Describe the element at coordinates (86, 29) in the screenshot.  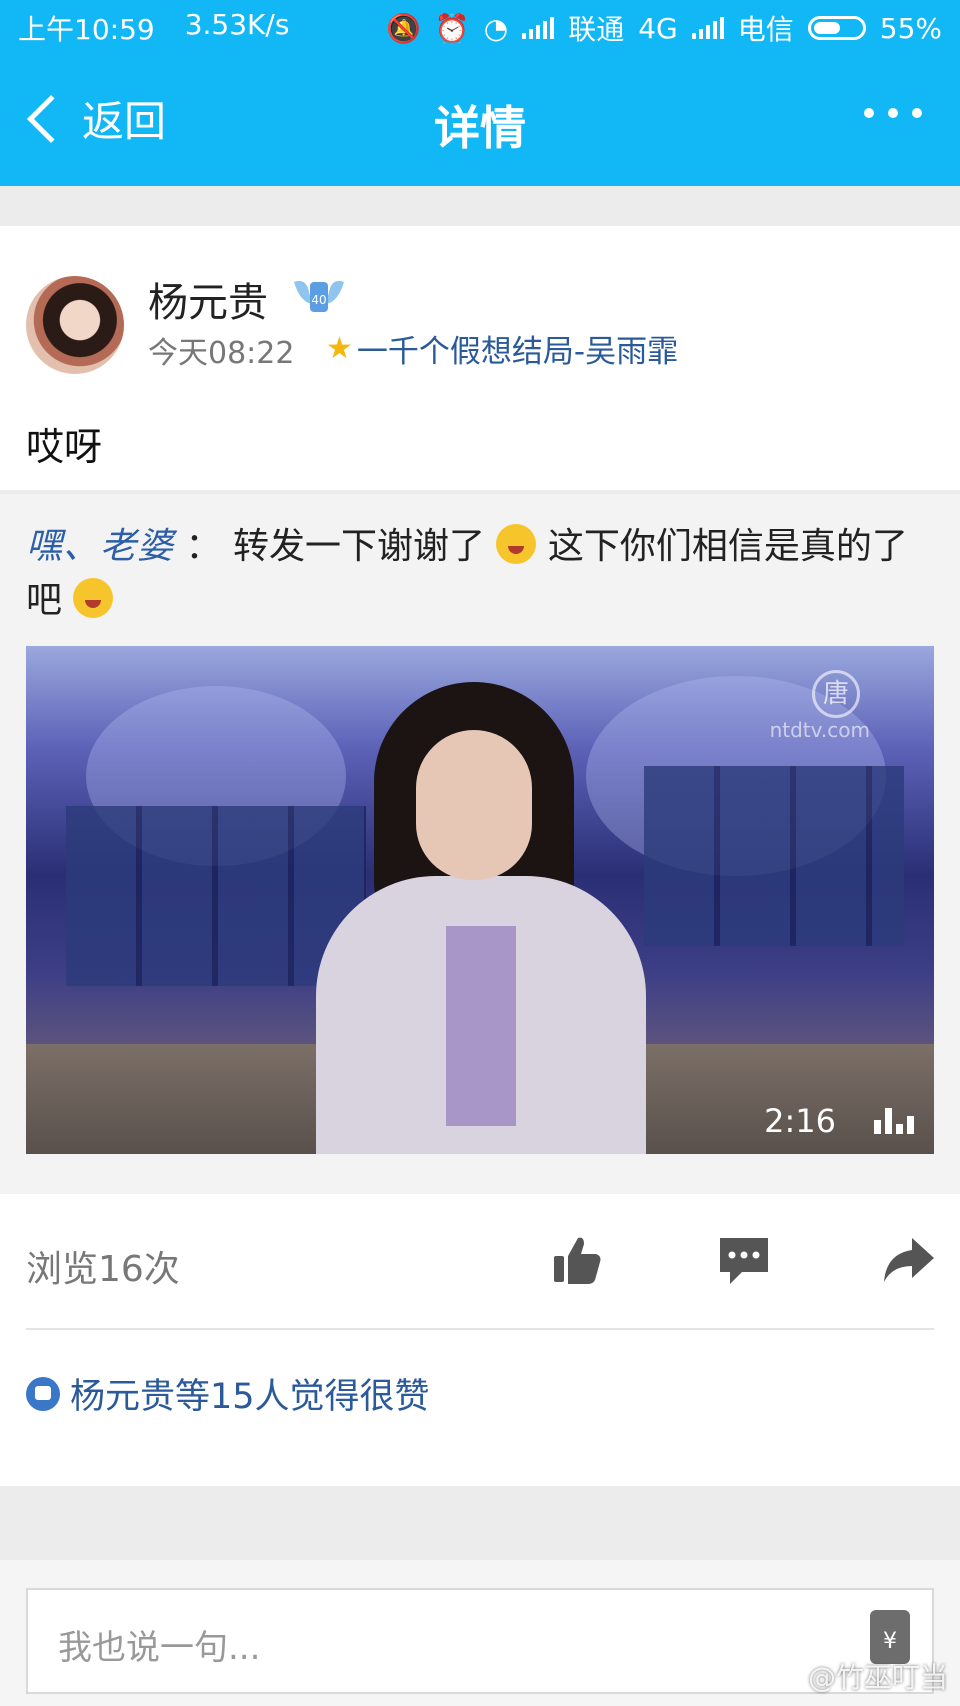
I see `status-time: 上午10:59` at that location.